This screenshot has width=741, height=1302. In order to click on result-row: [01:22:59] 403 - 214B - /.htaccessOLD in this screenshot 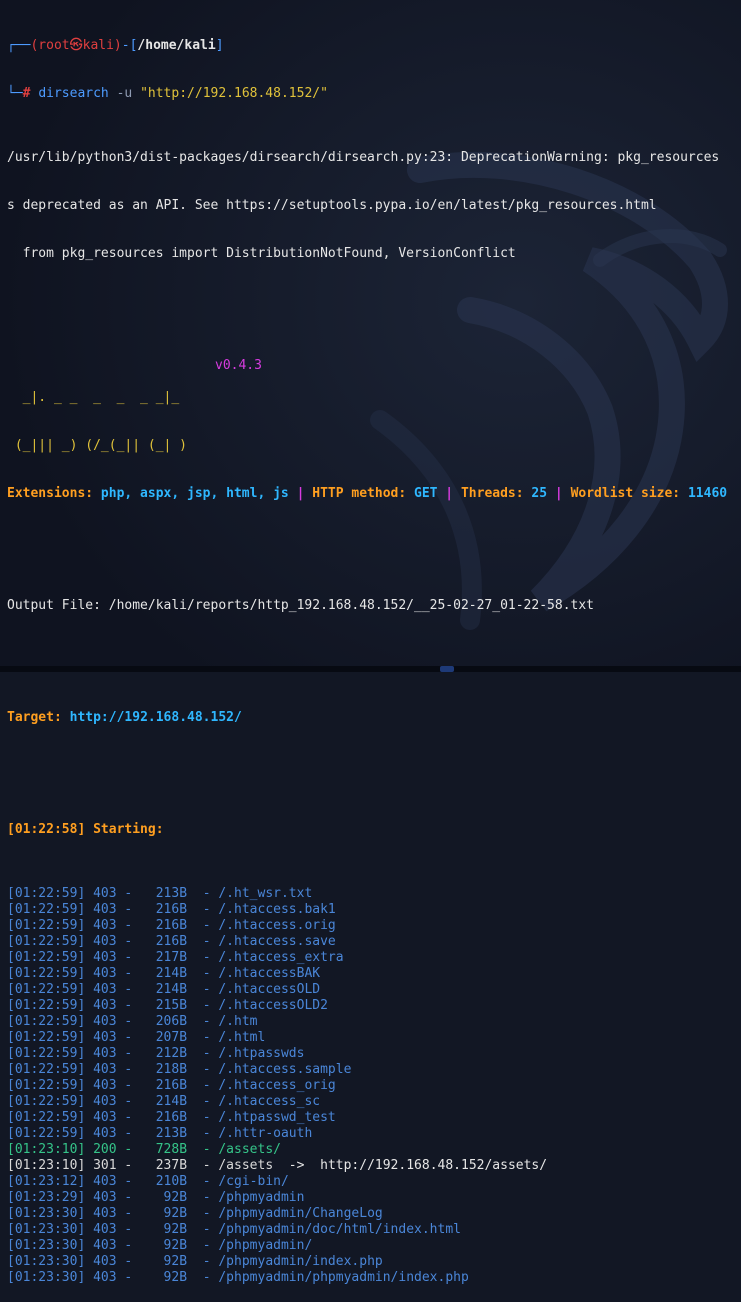, I will do `click(164, 989)`.